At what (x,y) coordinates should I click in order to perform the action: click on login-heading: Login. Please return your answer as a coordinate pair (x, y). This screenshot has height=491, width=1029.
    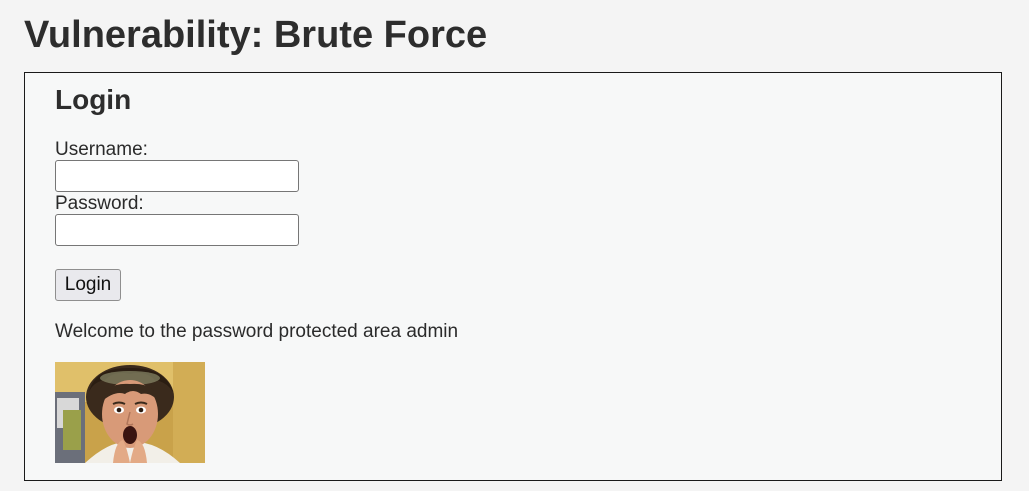
    Looking at the image, I should click on (93, 99).